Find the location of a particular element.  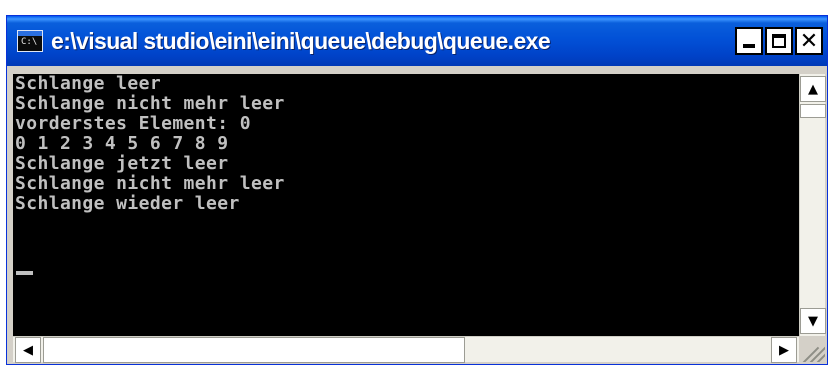

console-line: Schlange wieder leer is located at coordinates (127, 203).